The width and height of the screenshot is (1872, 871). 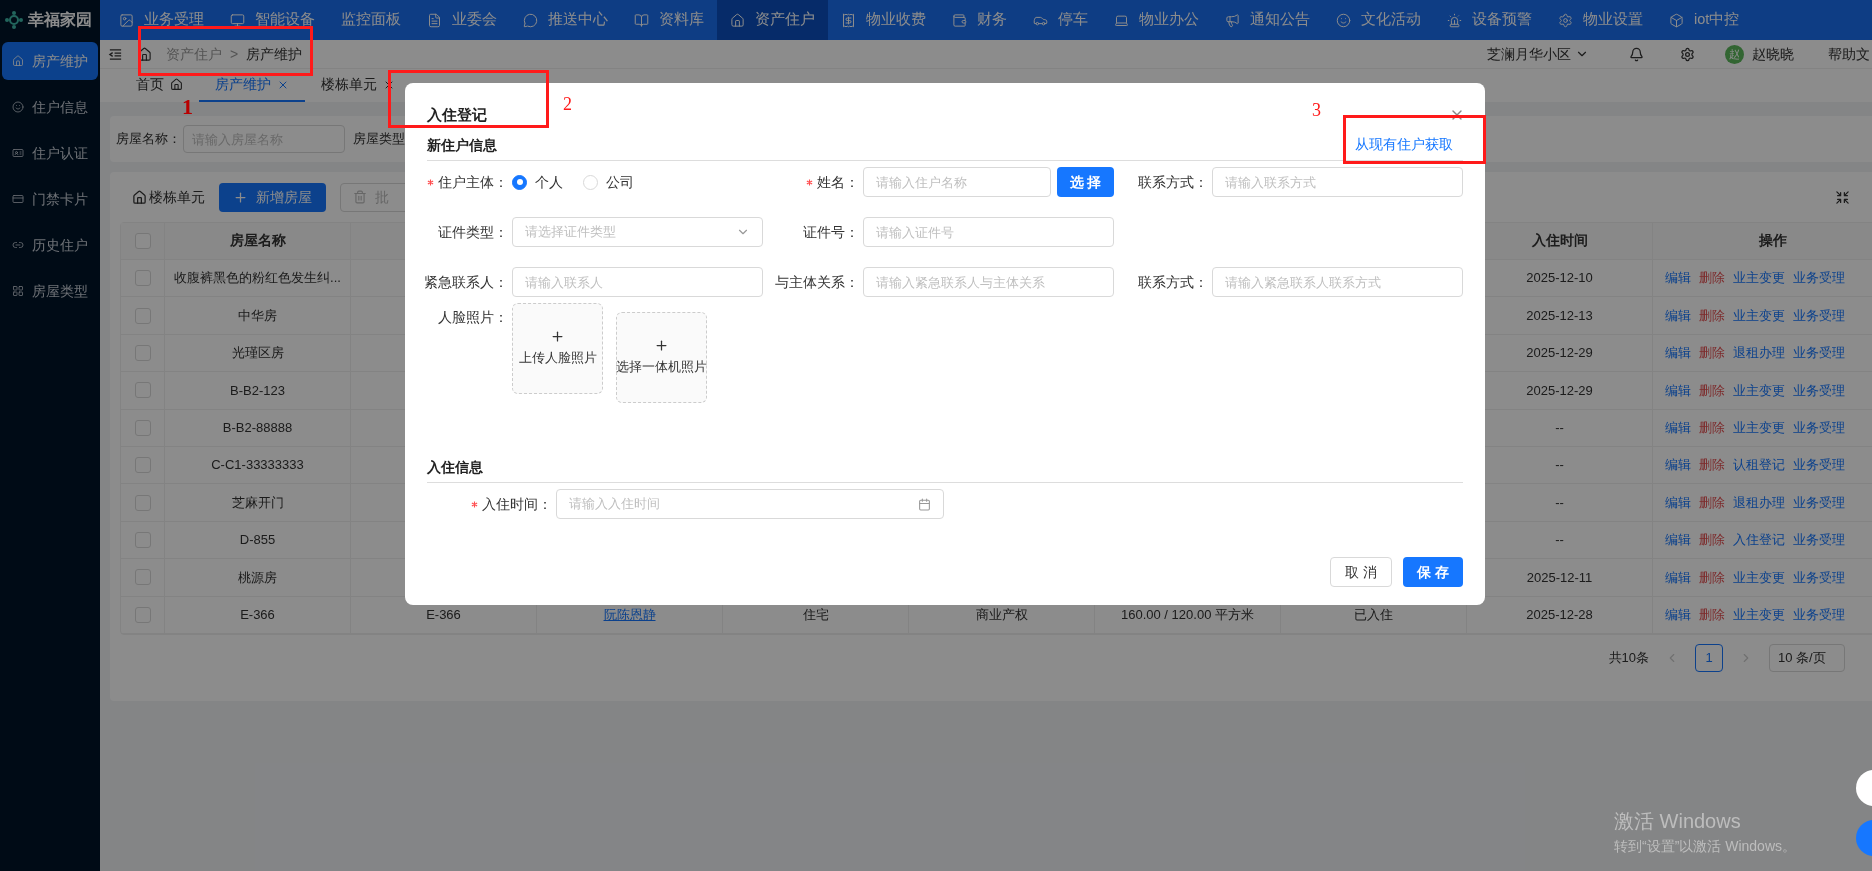 I want to click on add-house-button: 新增房屋, so click(x=272, y=197).